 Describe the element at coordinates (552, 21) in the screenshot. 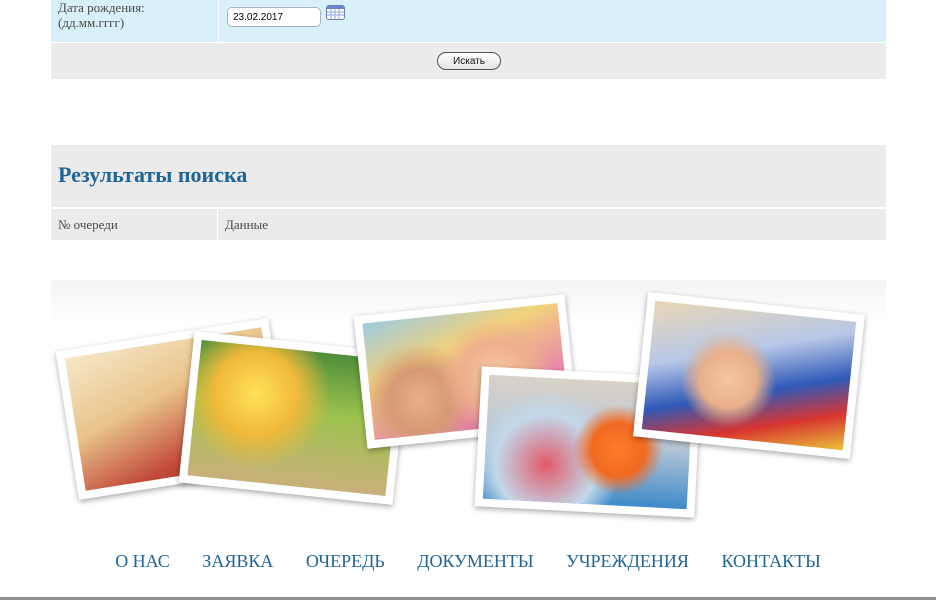

I see `birth-date-value-cell` at that location.